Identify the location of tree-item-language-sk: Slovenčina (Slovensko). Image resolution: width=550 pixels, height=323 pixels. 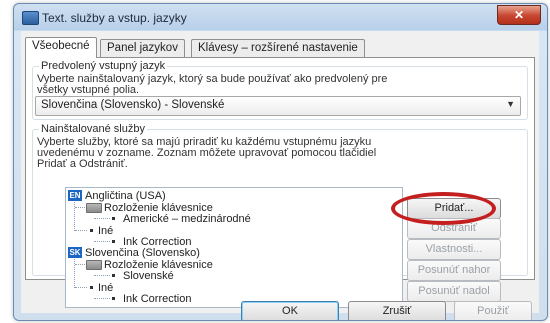
(142, 253).